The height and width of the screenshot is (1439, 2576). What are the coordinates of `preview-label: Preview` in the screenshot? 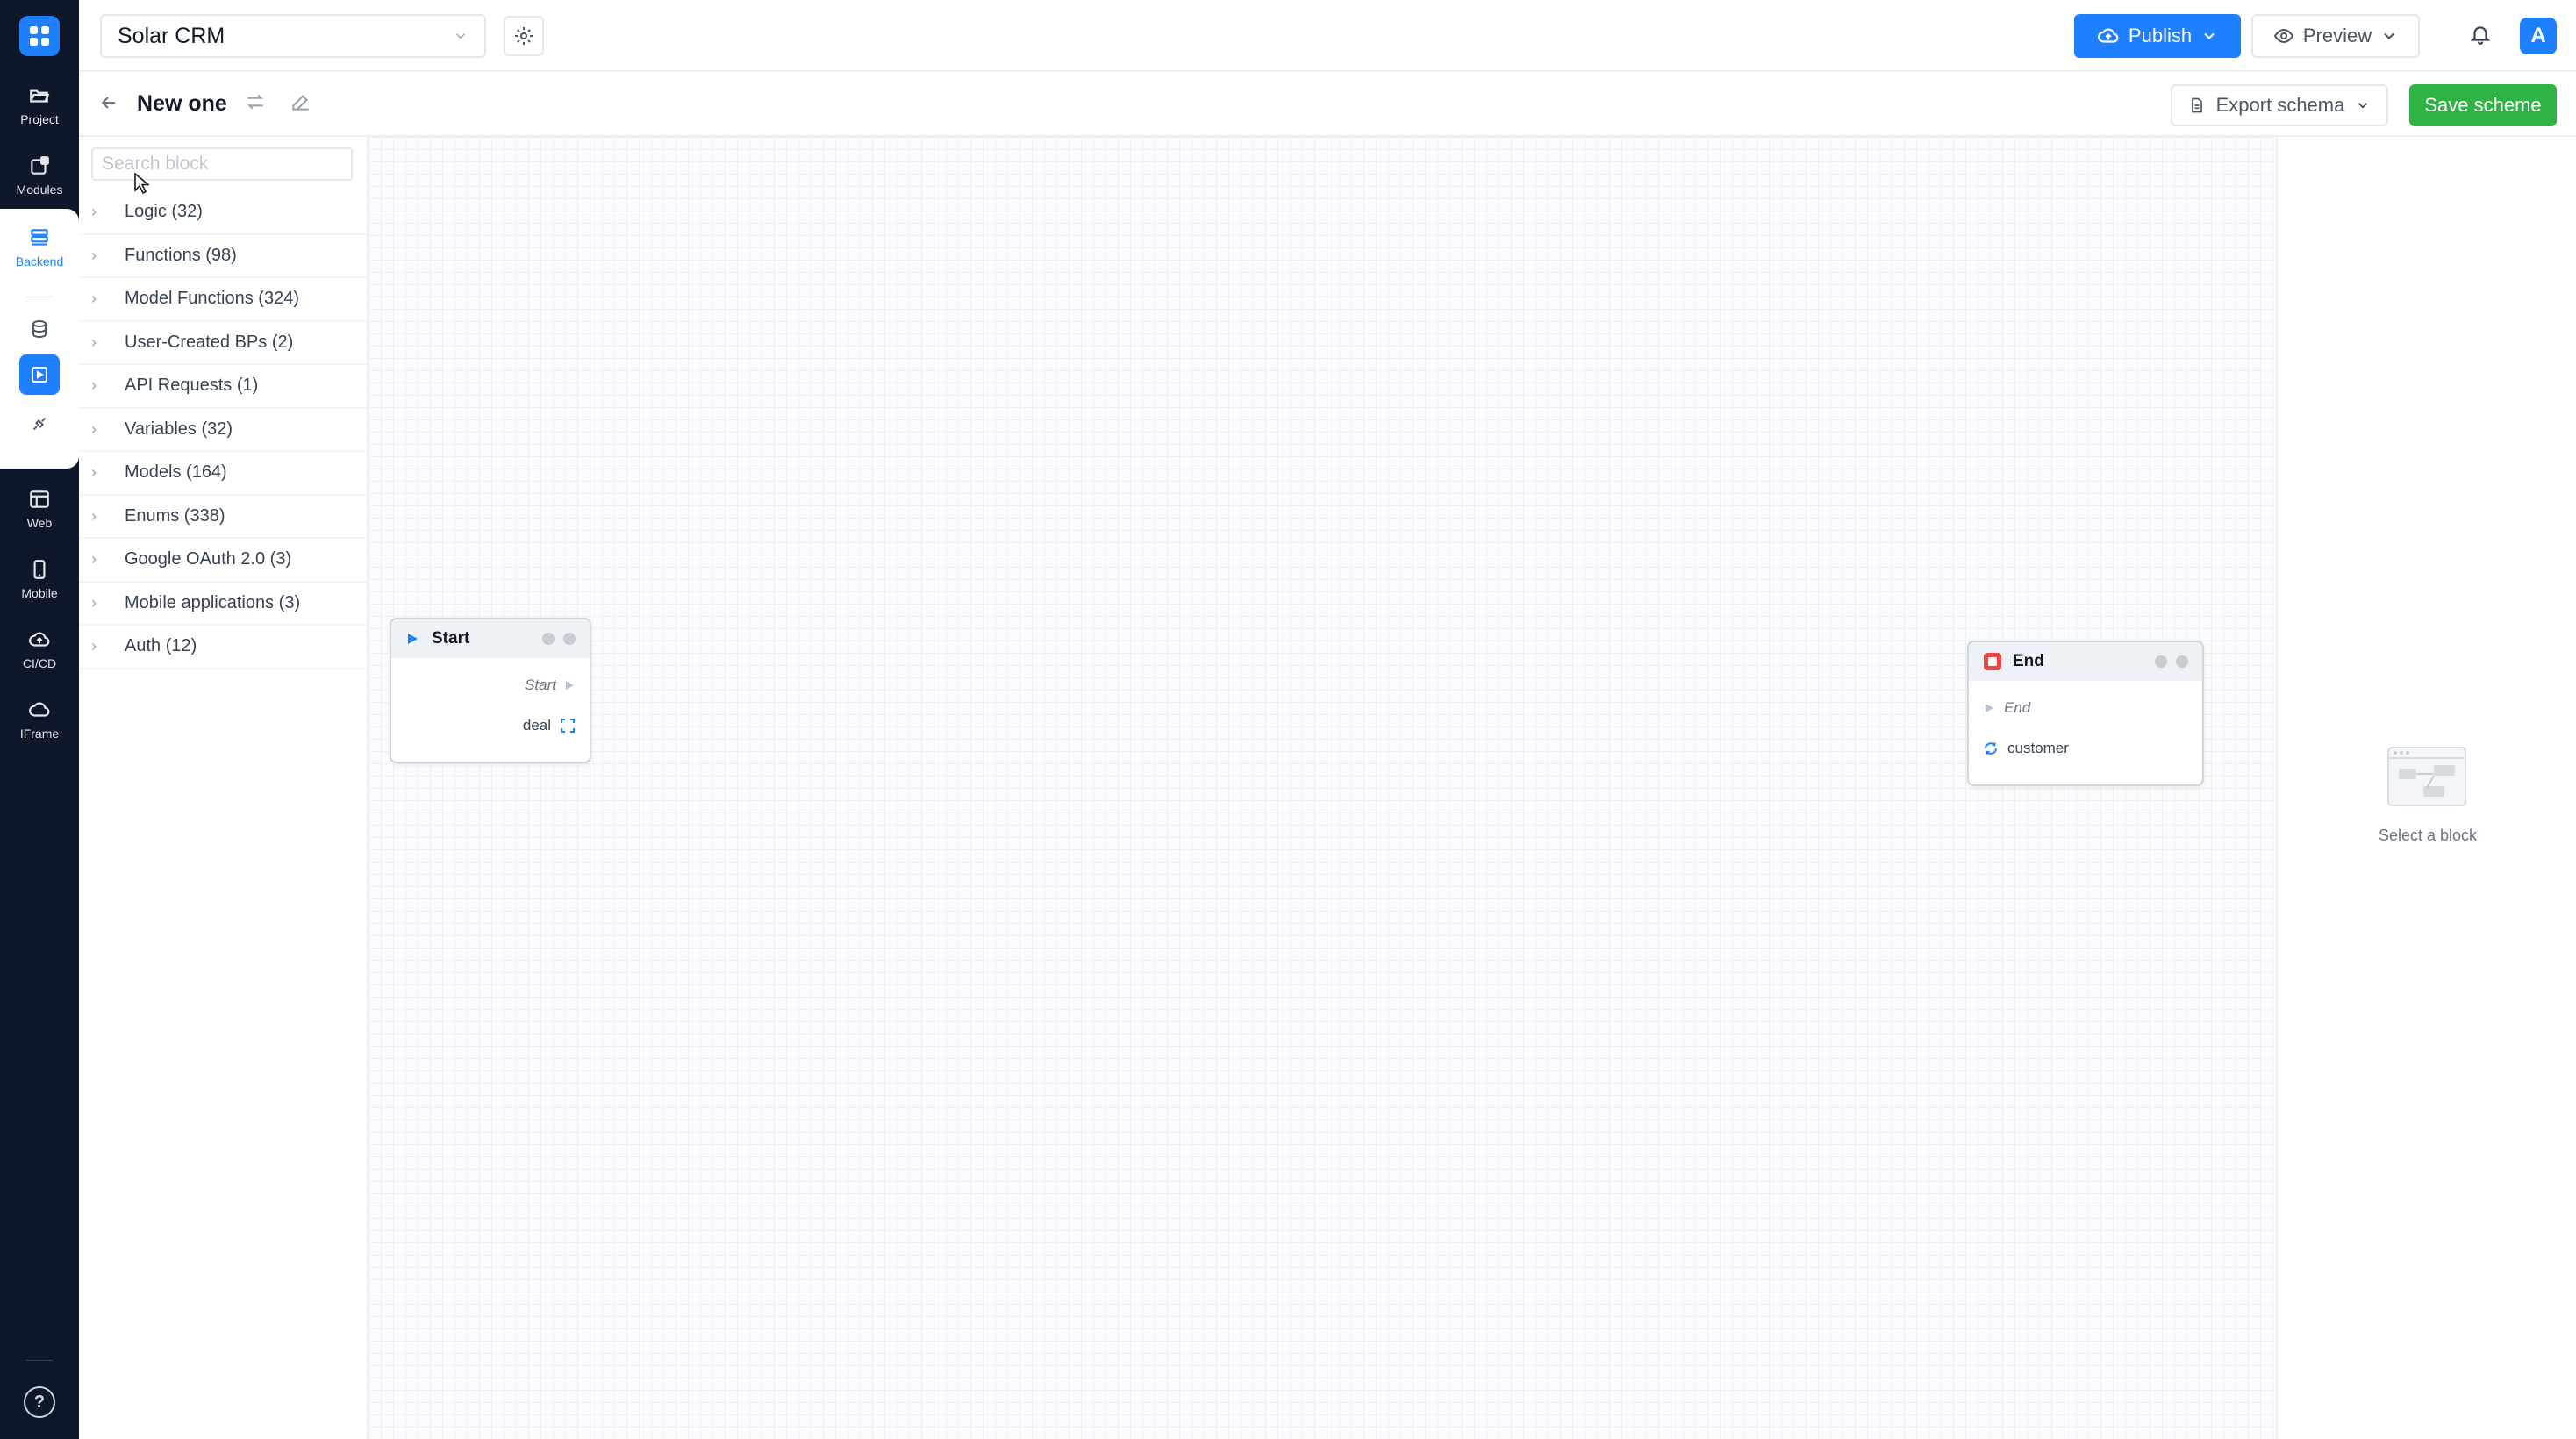 It's located at (2337, 36).